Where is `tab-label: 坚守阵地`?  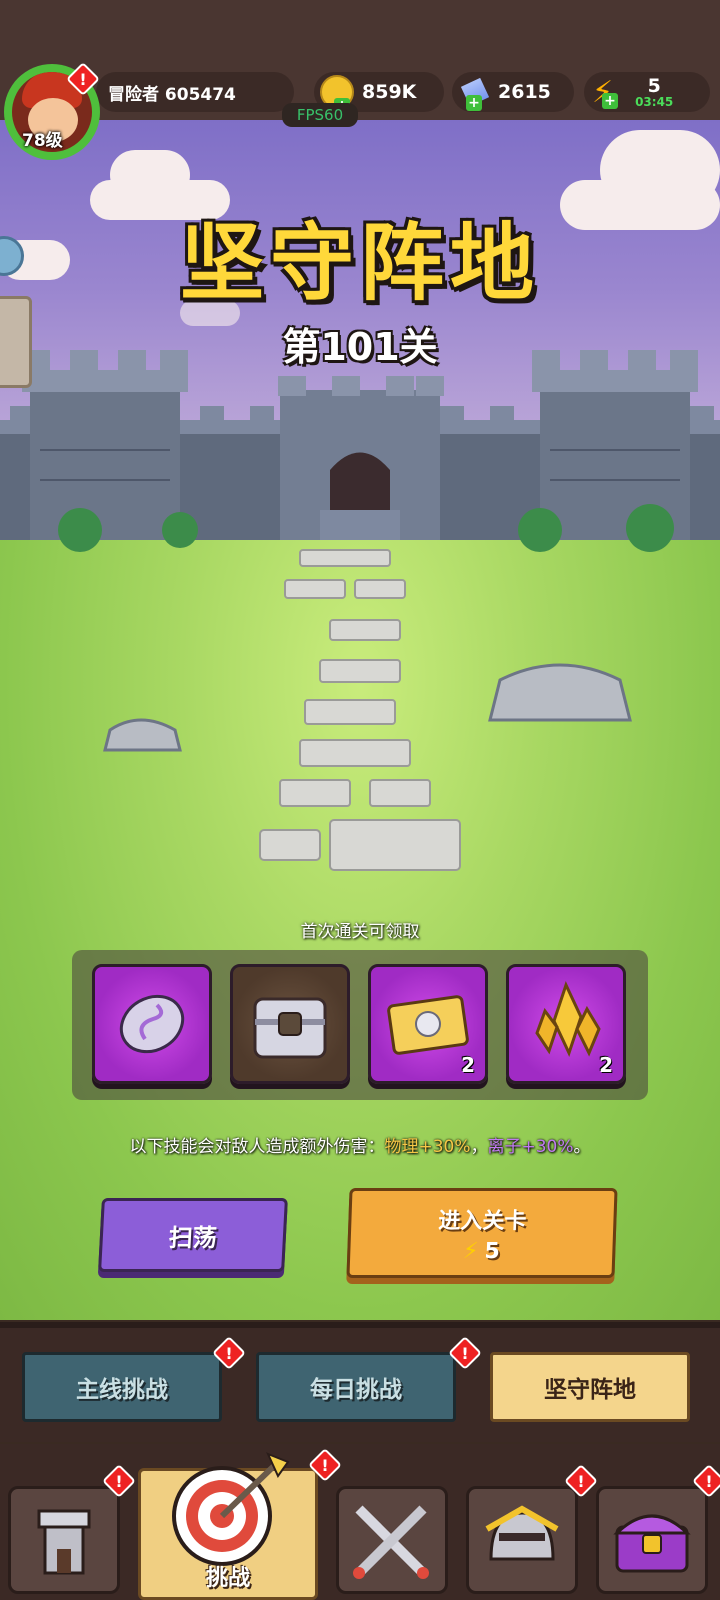
tab-label: 坚守阵地 is located at coordinates (590, 1390).